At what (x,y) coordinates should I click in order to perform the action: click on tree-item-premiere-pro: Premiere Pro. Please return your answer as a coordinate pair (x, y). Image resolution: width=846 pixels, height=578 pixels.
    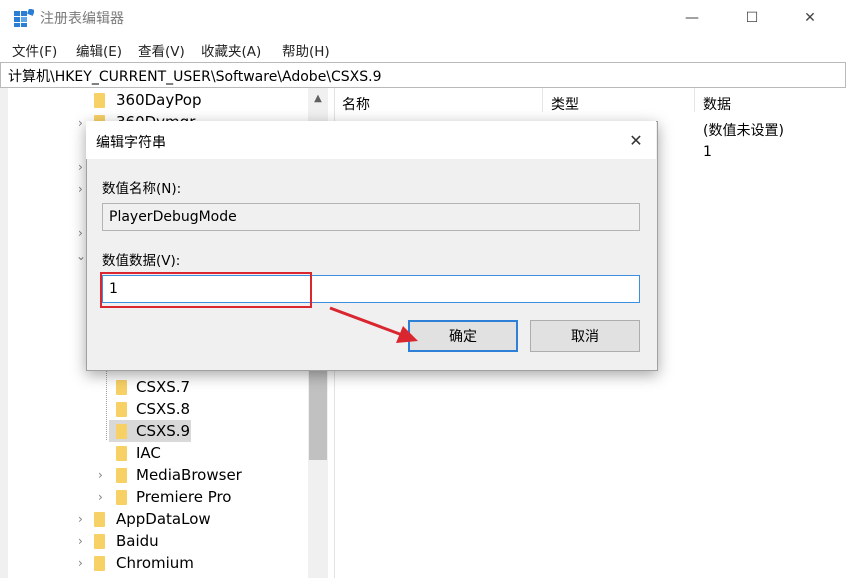
    Looking at the image, I should click on (184, 497).